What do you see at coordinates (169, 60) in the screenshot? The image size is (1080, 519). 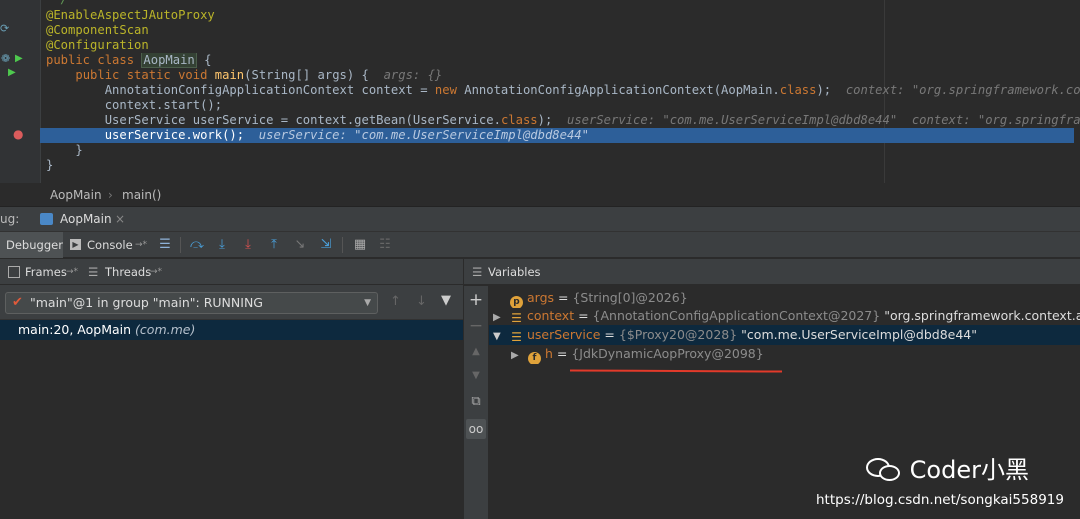 I see `code-token: AopMain` at bounding box center [169, 60].